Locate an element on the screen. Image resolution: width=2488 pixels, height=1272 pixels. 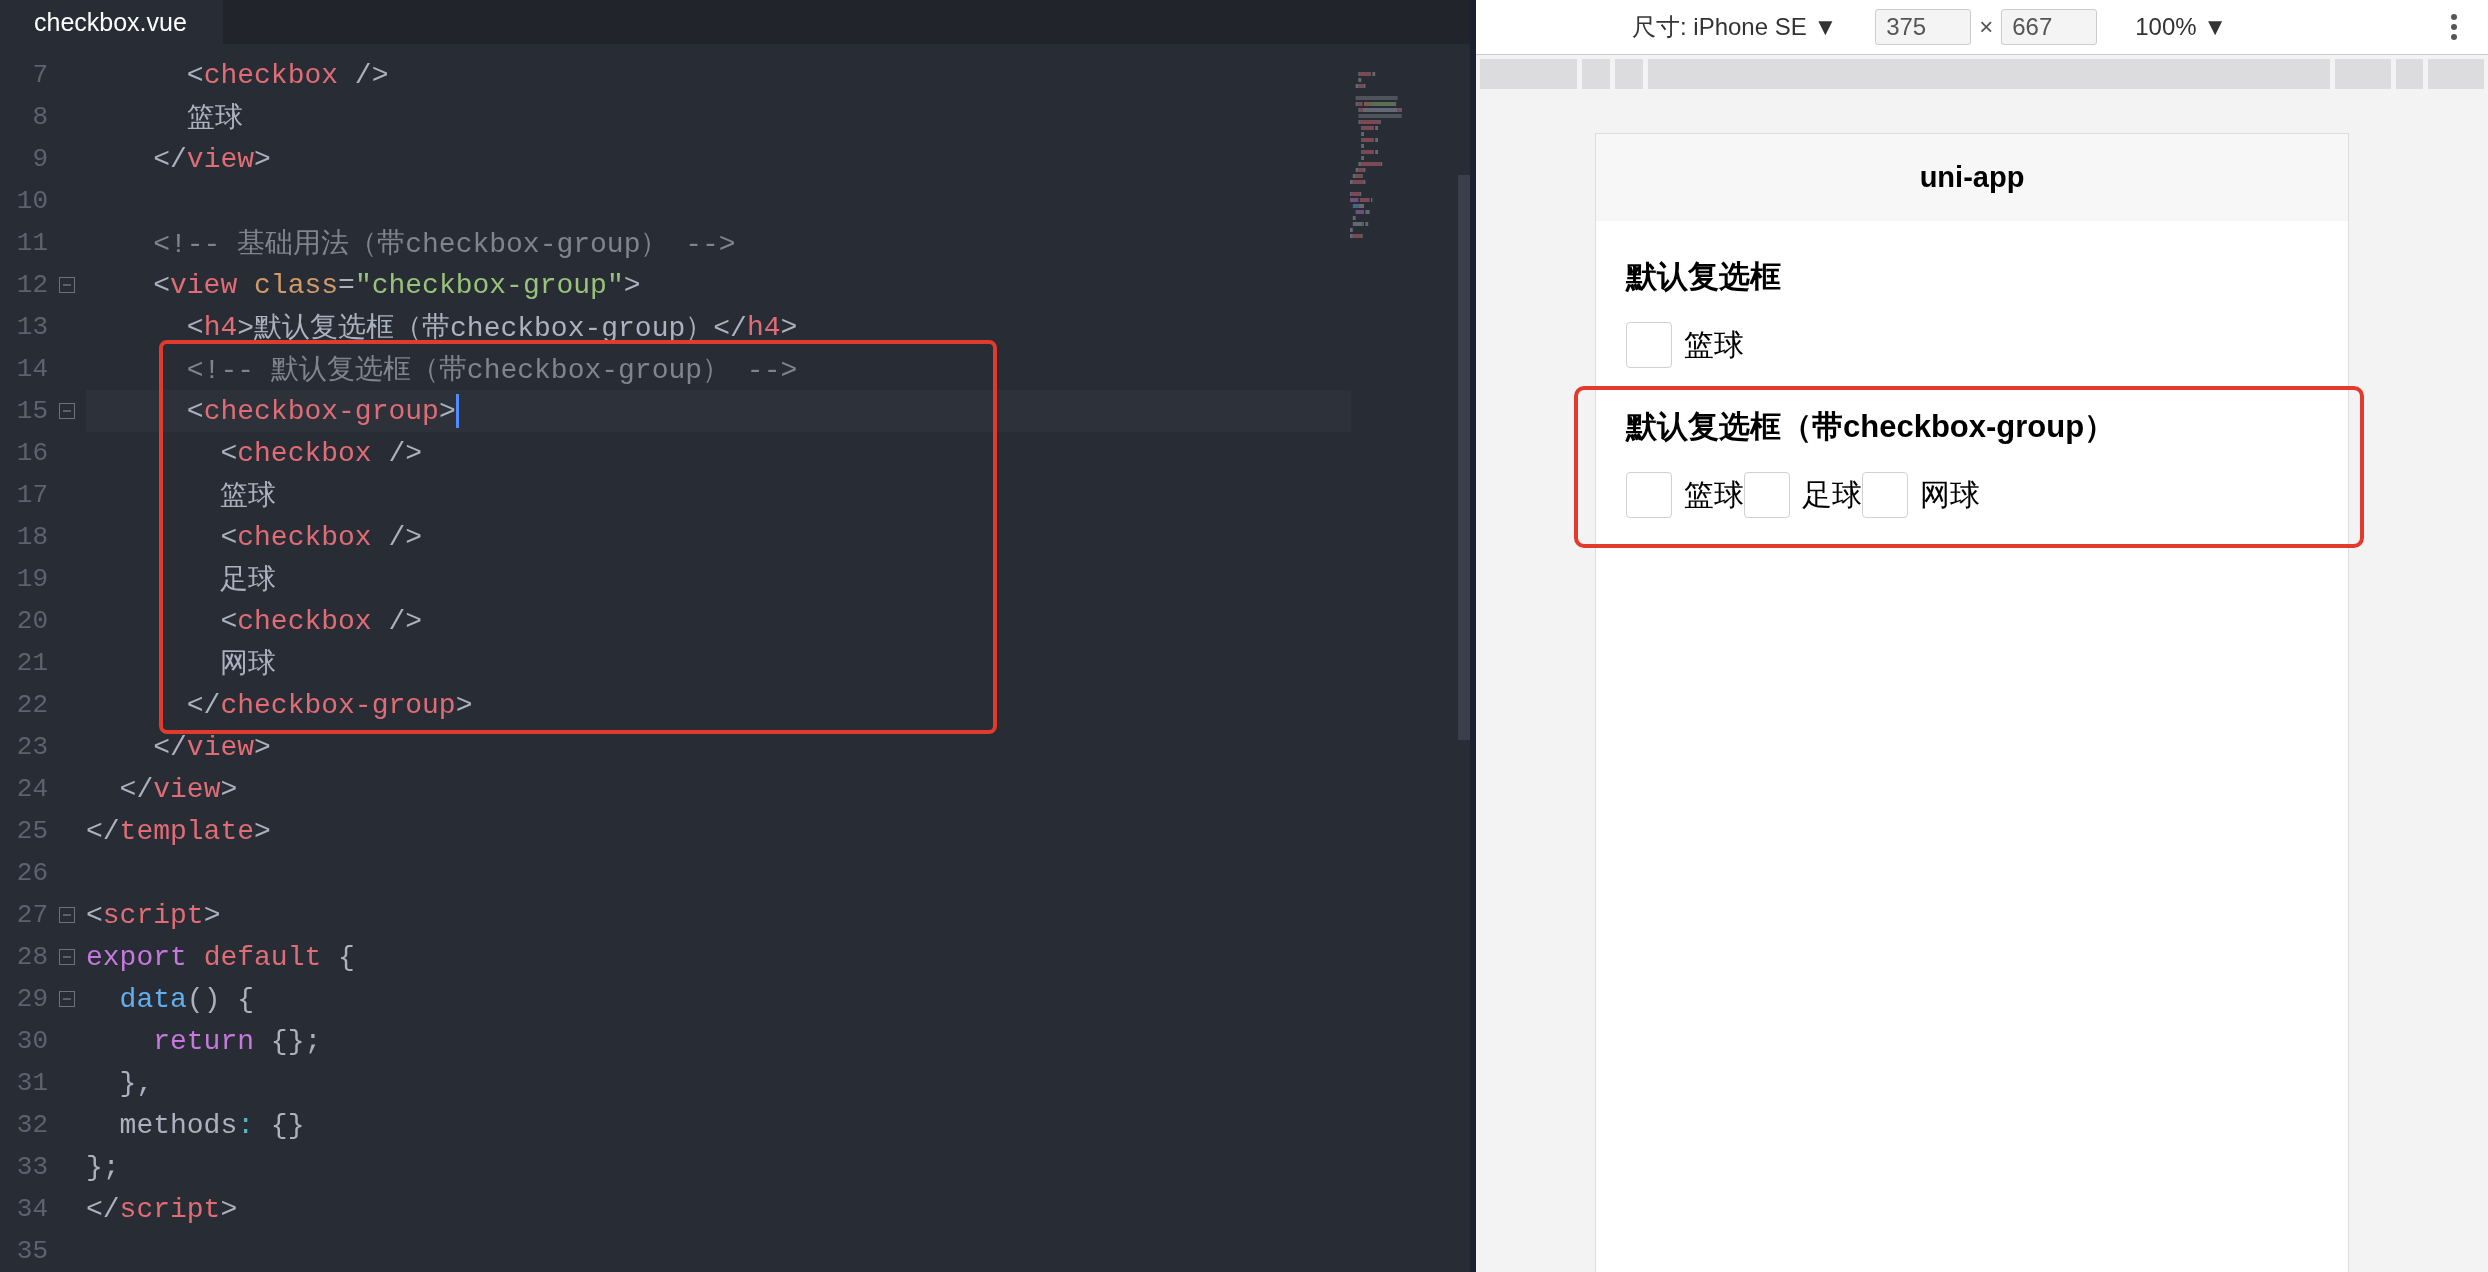
line-number: 17 is located at coordinates (31, 495).